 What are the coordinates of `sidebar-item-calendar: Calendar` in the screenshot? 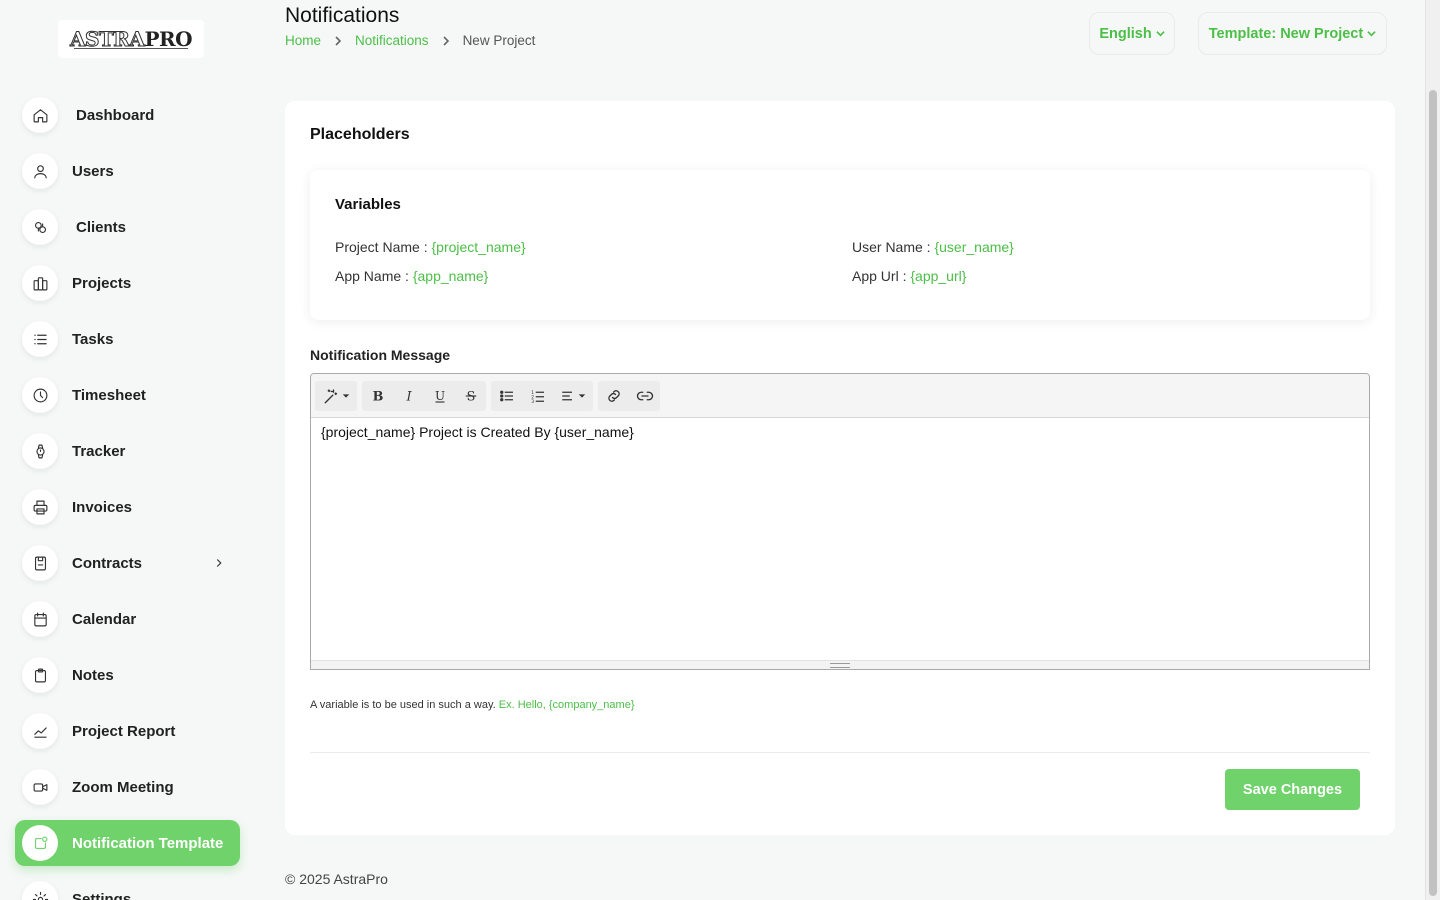 It's located at (127, 619).